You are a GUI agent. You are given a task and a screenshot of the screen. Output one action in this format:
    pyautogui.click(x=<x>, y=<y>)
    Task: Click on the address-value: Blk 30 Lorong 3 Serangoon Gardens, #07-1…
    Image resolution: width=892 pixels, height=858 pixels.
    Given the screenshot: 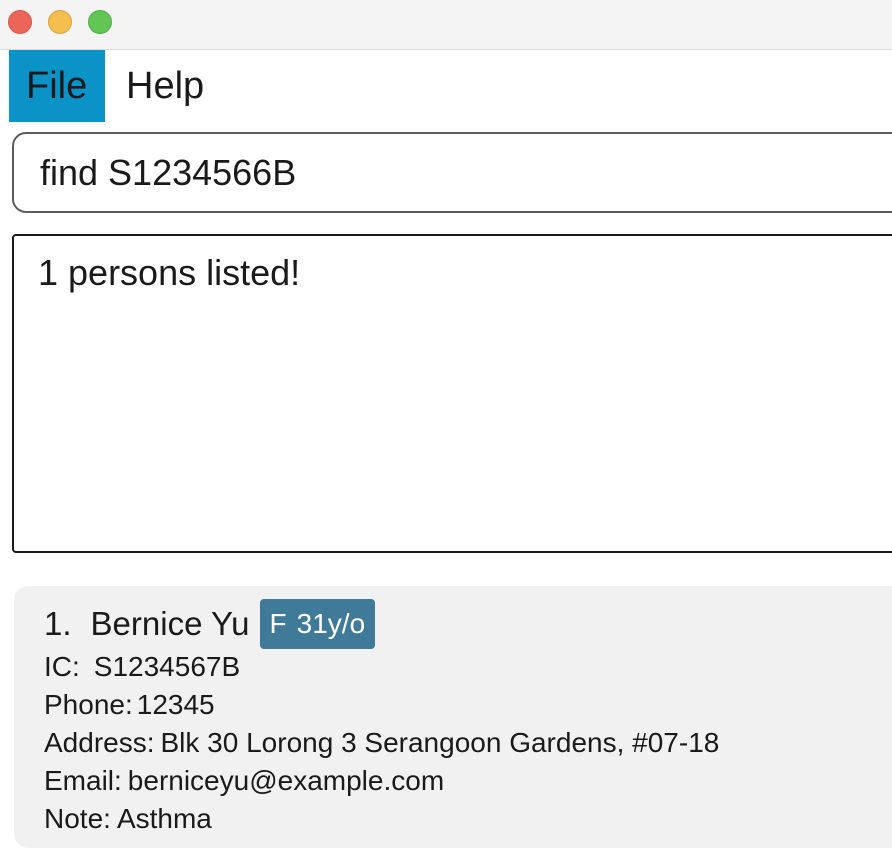 What is the action you would take?
    pyautogui.click(x=440, y=742)
    